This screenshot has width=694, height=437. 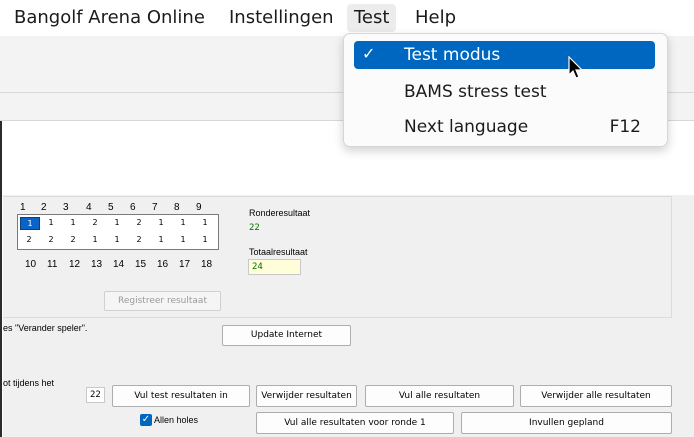 I want to click on menu-item-shortcut: F12, so click(x=625, y=127).